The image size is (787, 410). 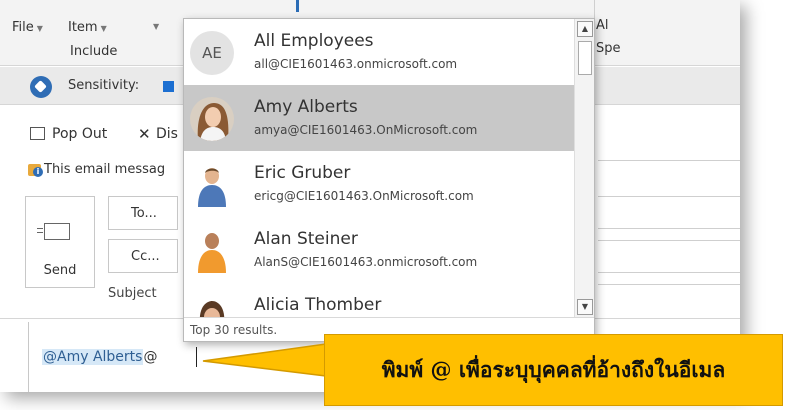 I want to click on mention-chip: @Amy Alberts, so click(x=93, y=357).